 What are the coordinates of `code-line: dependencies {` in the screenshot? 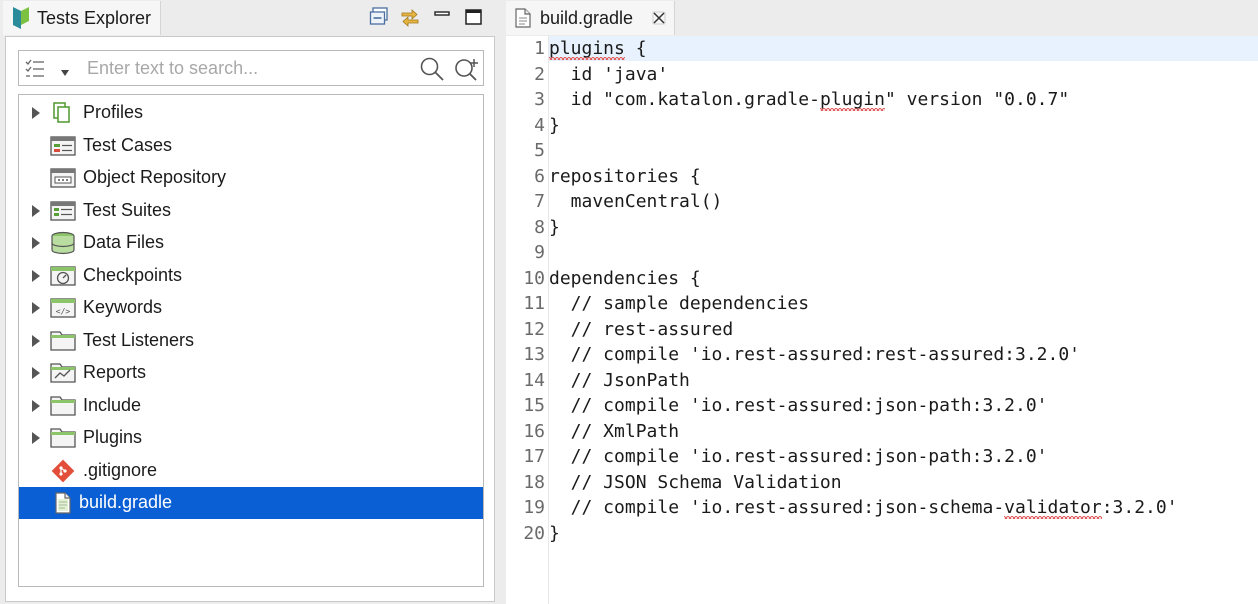 It's located at (625, 278).